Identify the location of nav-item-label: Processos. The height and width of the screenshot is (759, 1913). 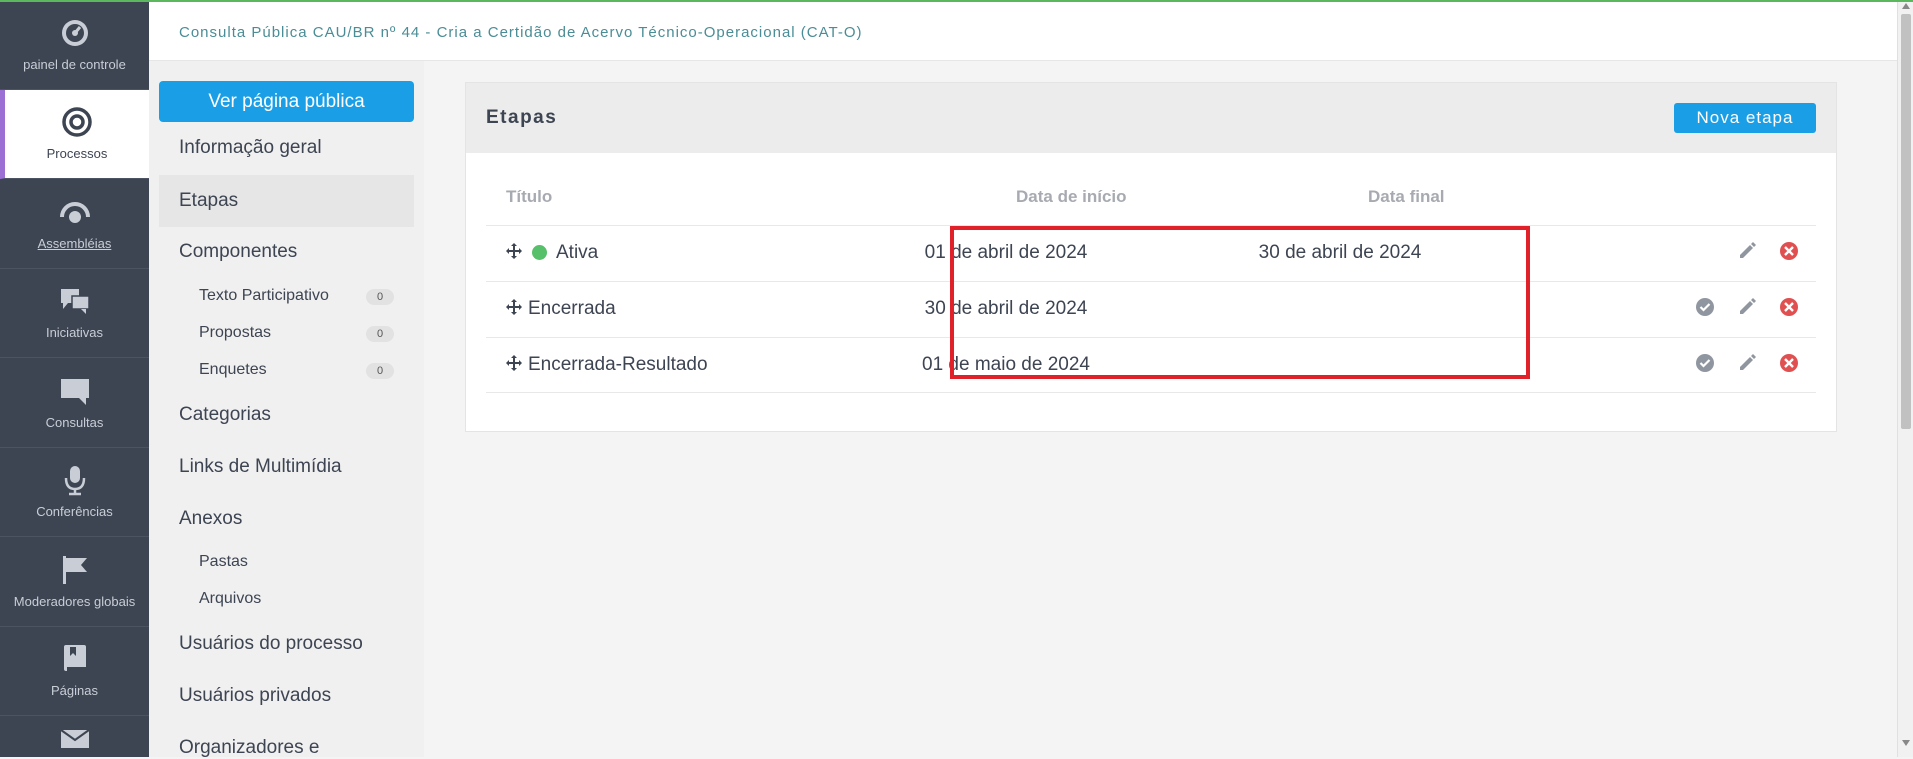
(77, 154).